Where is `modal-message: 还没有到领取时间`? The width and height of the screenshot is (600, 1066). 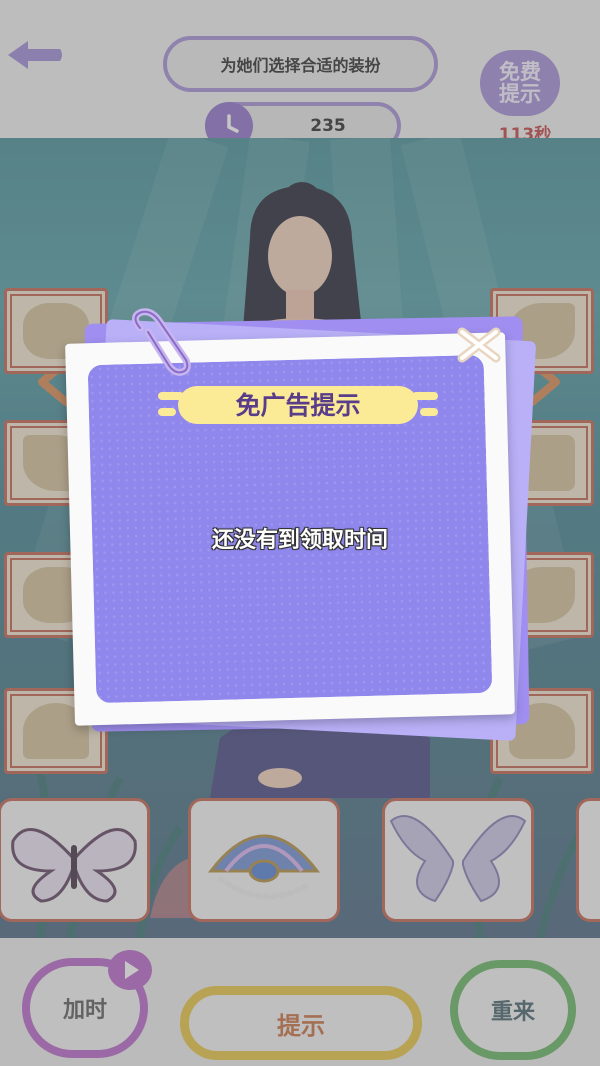
modal-message: 还没有到领取时间 is located at coordinates (299, 540).